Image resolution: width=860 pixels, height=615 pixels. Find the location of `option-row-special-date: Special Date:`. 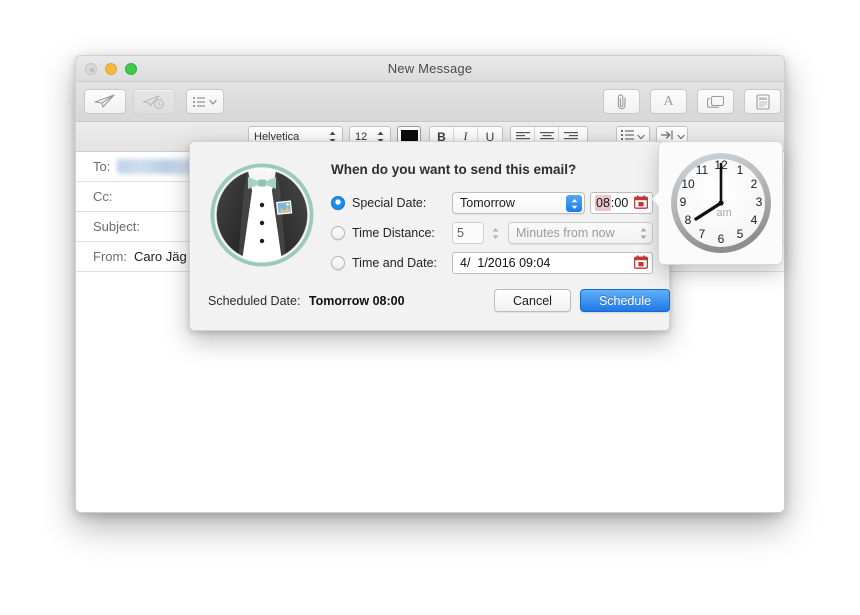

option-row-special-date: Special Date: is located at coordinates (378, 203).